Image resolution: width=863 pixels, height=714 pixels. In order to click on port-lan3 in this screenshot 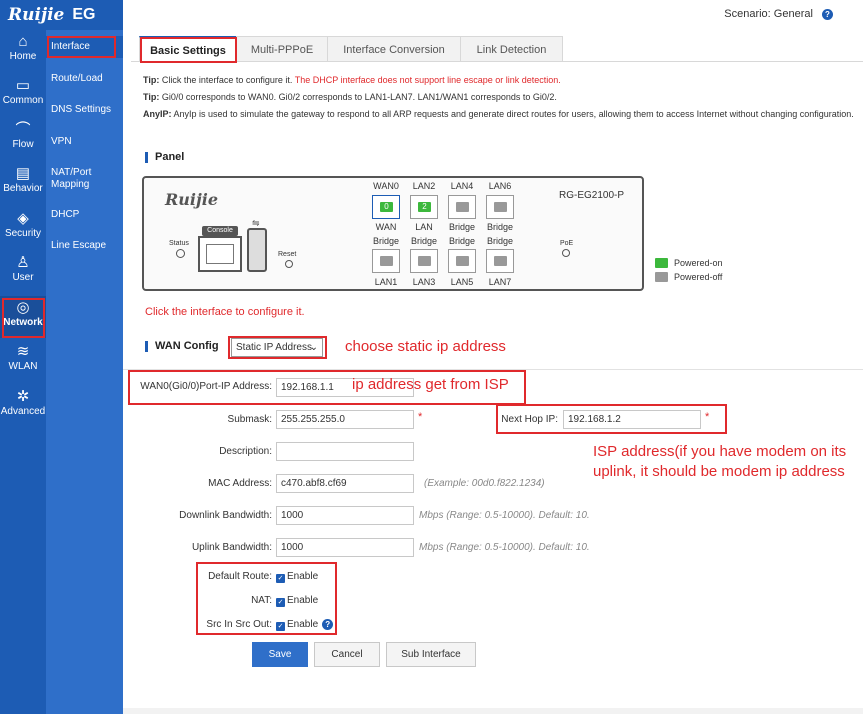, I will do `click(424, 261)`.